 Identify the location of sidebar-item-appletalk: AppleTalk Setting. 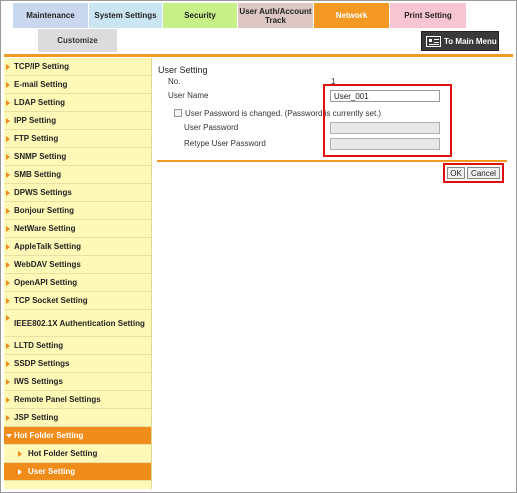
(77, 247).